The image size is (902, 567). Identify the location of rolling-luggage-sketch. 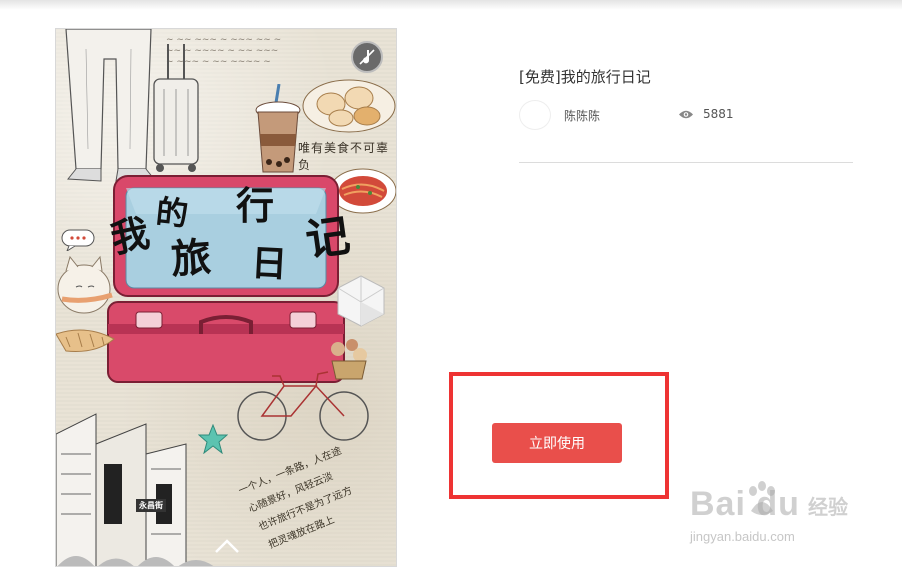
(176, 108).